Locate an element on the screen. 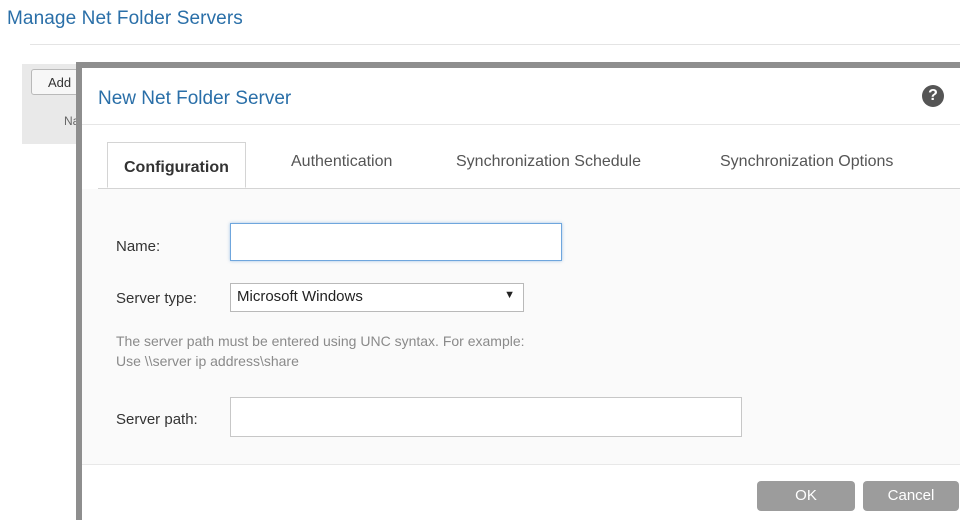  server-path-label: Server path: is located at coordinates (157, 419).